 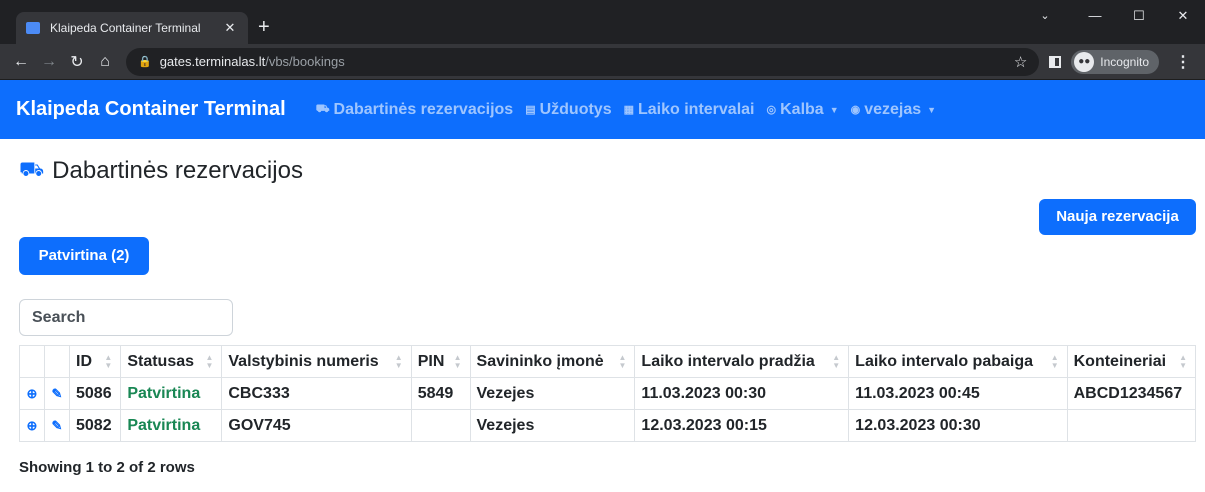 I want to click on nav-item-label: Laiko intervalai, so click(x=696, y=109).